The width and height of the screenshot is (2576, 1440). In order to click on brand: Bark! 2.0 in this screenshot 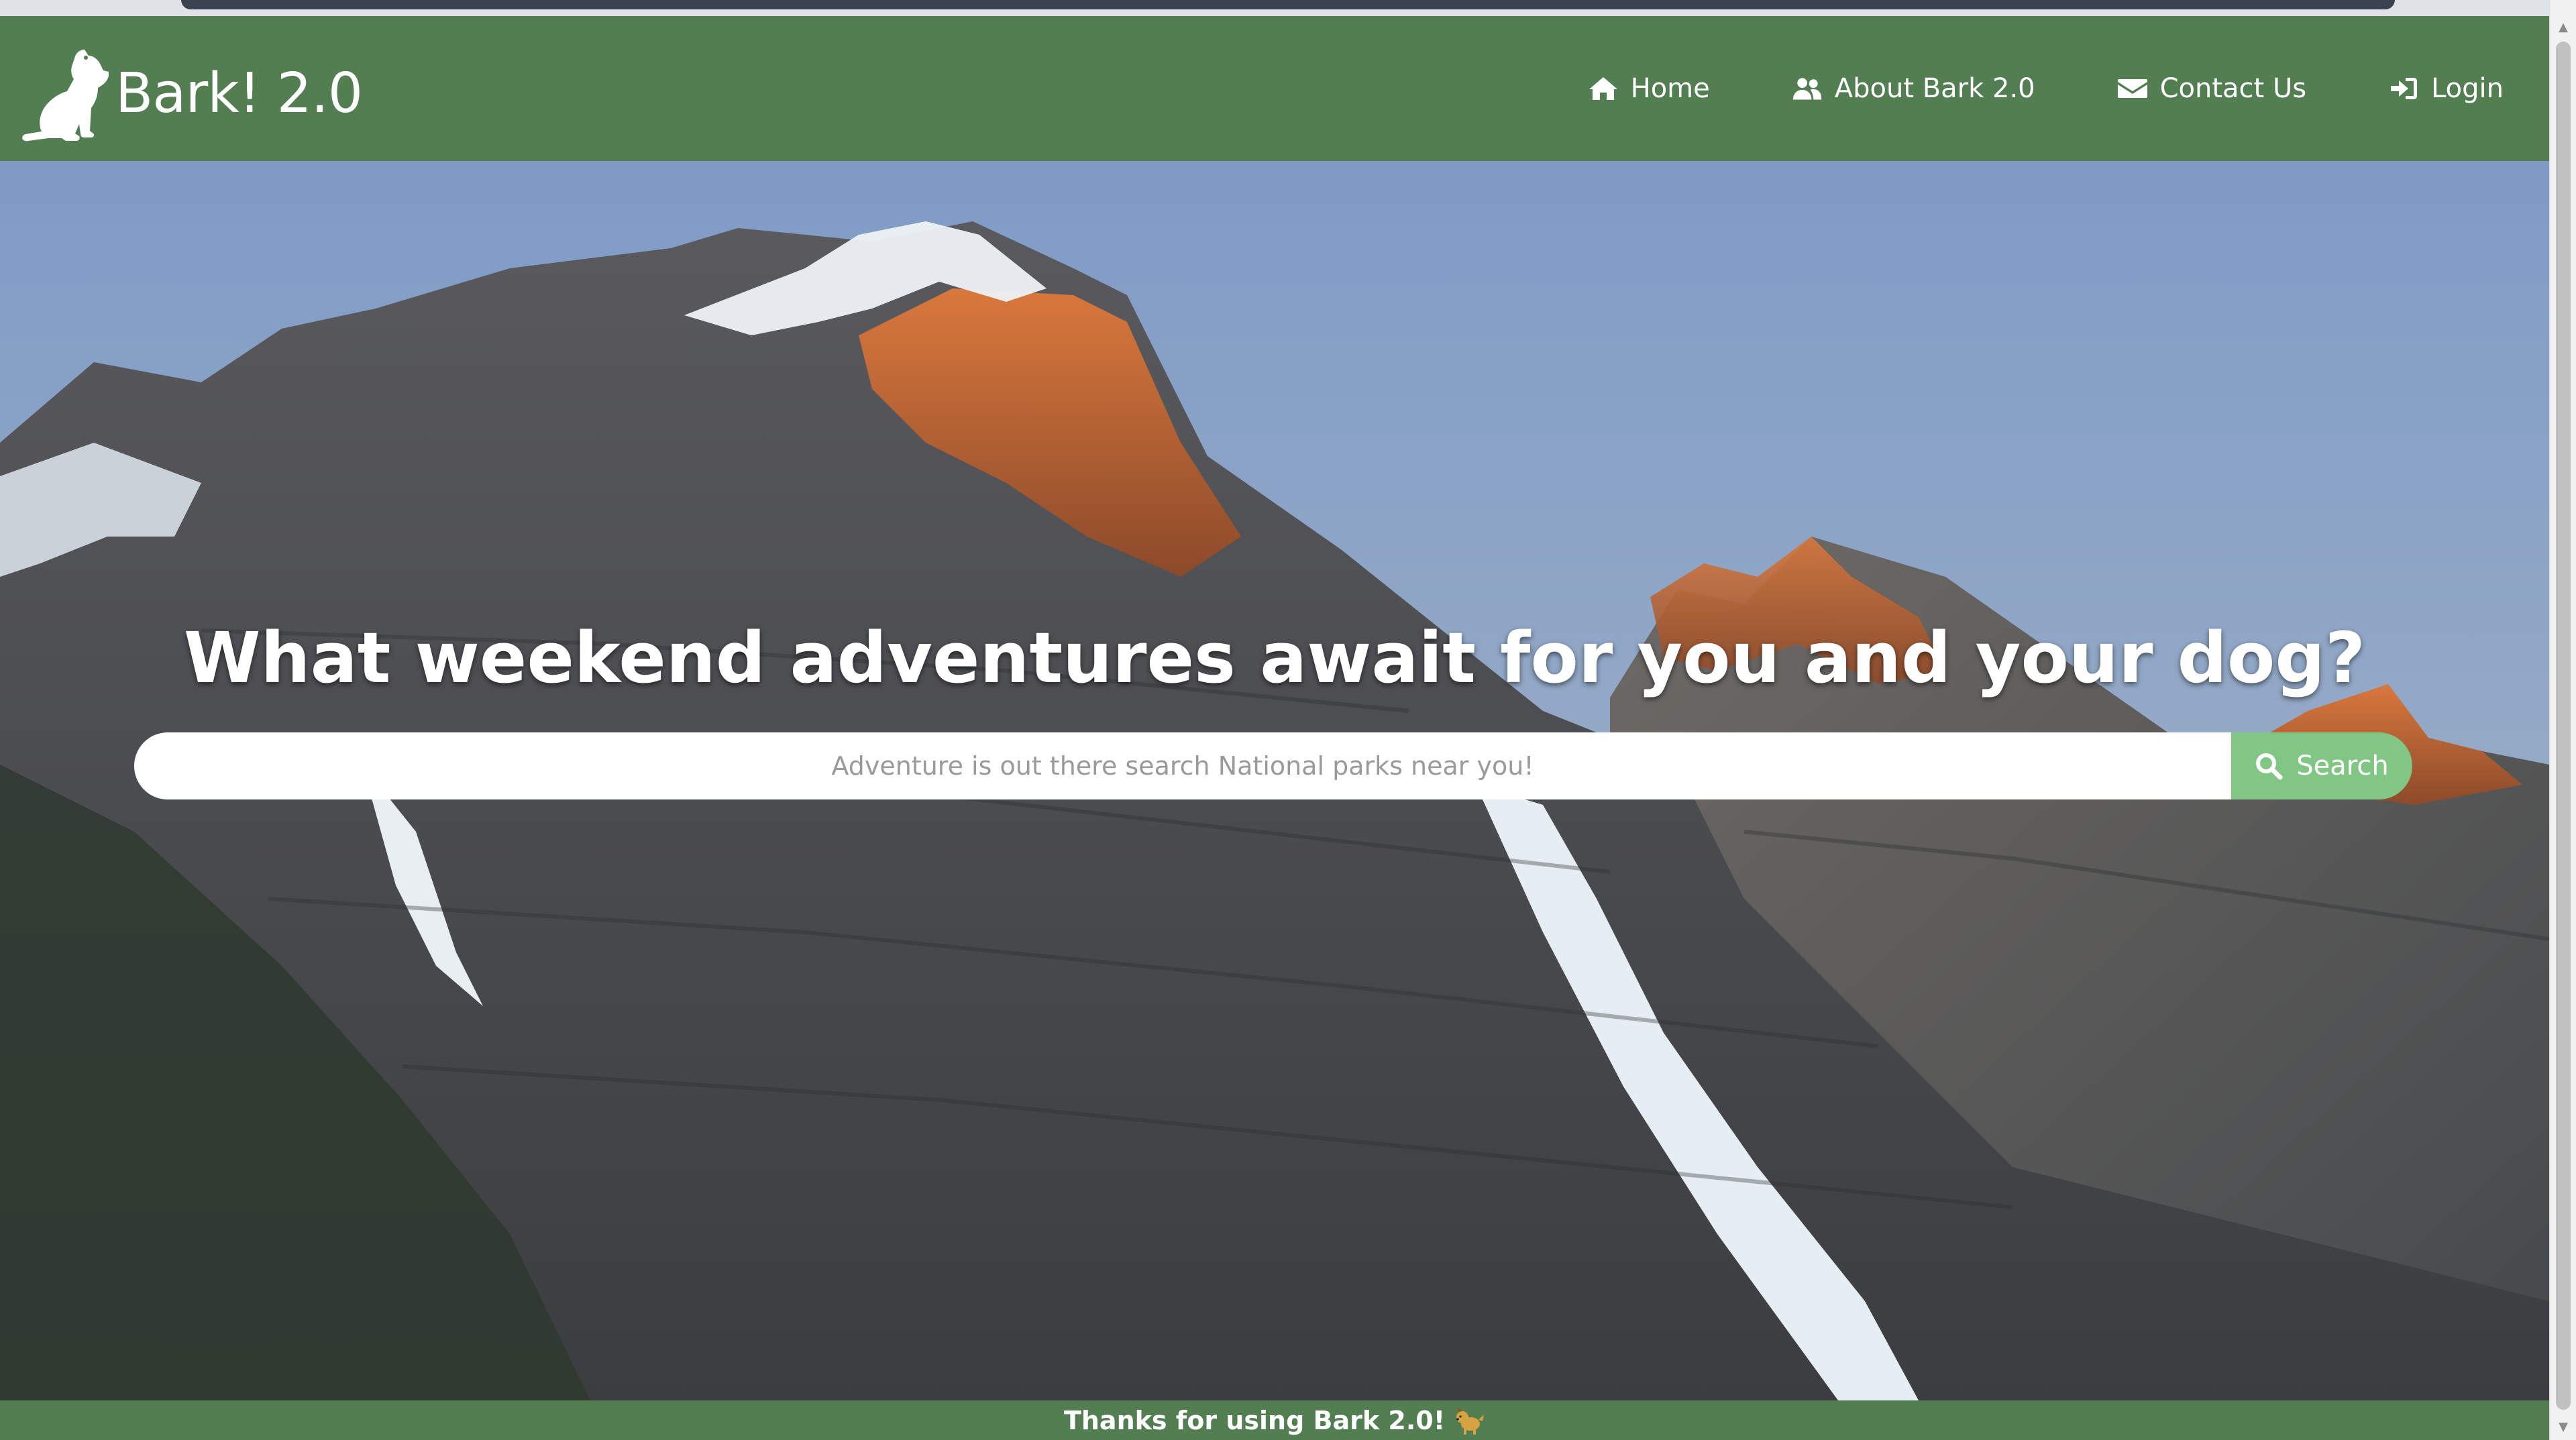, I will do `click(191, 93)`.